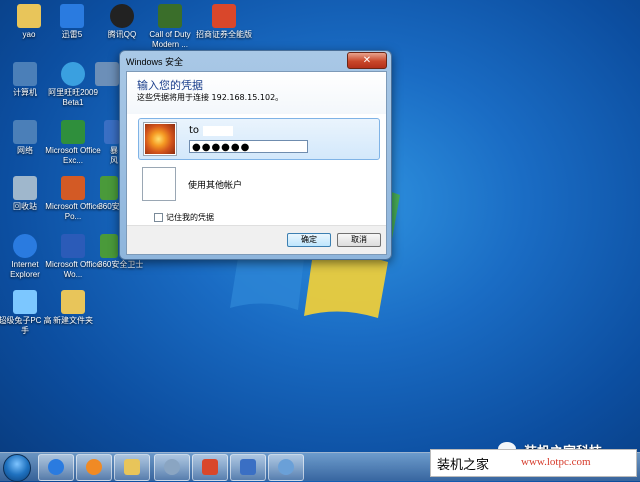 Image resolution: width=640 pixels, height=482 pixels. What do you see at coordinates (73, 74) in the screenshot?
I see `aliwangwang-icon` at bounding box center [73, 74].